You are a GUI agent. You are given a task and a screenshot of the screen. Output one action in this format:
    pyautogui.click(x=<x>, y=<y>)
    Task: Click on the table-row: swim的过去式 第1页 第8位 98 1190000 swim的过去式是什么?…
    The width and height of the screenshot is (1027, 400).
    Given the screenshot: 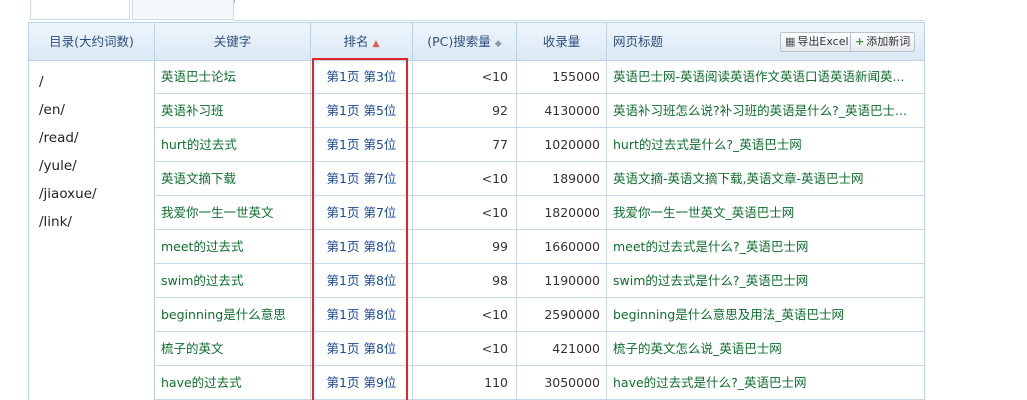 What is the action you would take?
    pyautogui.click(x=539, y=281)
    